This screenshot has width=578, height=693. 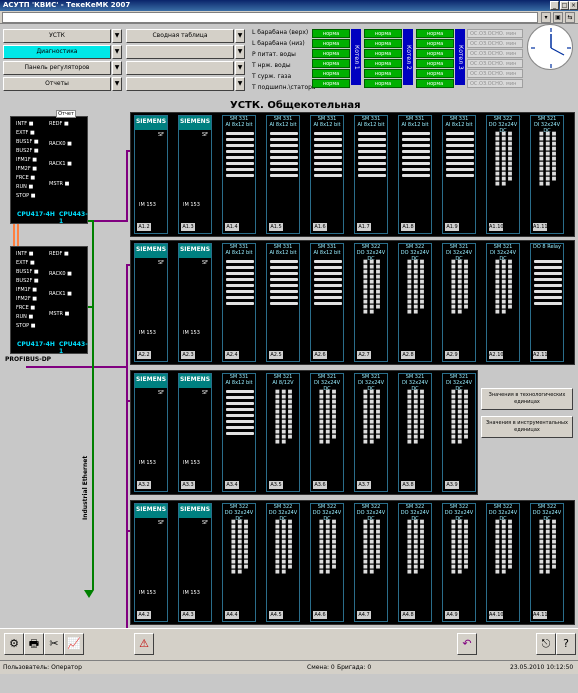 I want to click on io-module: SM 331 AI 8x12 bit A1.4, so click(x=239, y=174).